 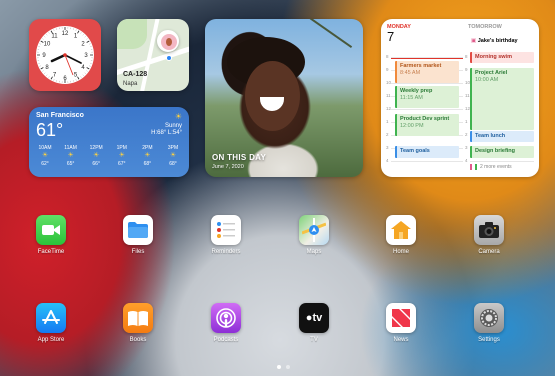 What do you see at coordinates (135, 74) in the screenshot?
I see `map-location-label: CA-128` at bounding box center [135, 74].